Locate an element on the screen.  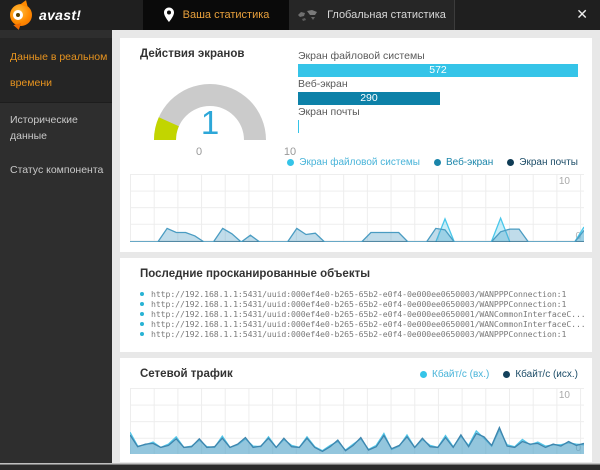
bar-file-system: 572 is located at coordinates (438, 70).